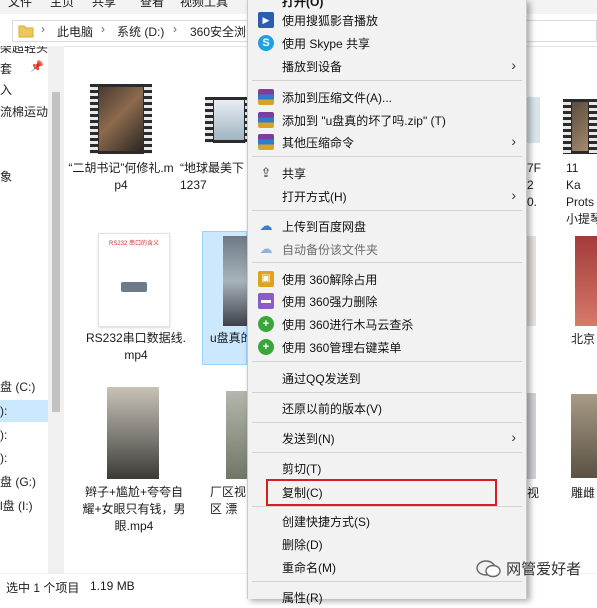  What do you see at coordinates (387, 120) in the screenshot?
I see `menu-item-add-to-zip: 添加到 "u盘真的坏了吗.zip" (T)` at bounding box center [387, 120].